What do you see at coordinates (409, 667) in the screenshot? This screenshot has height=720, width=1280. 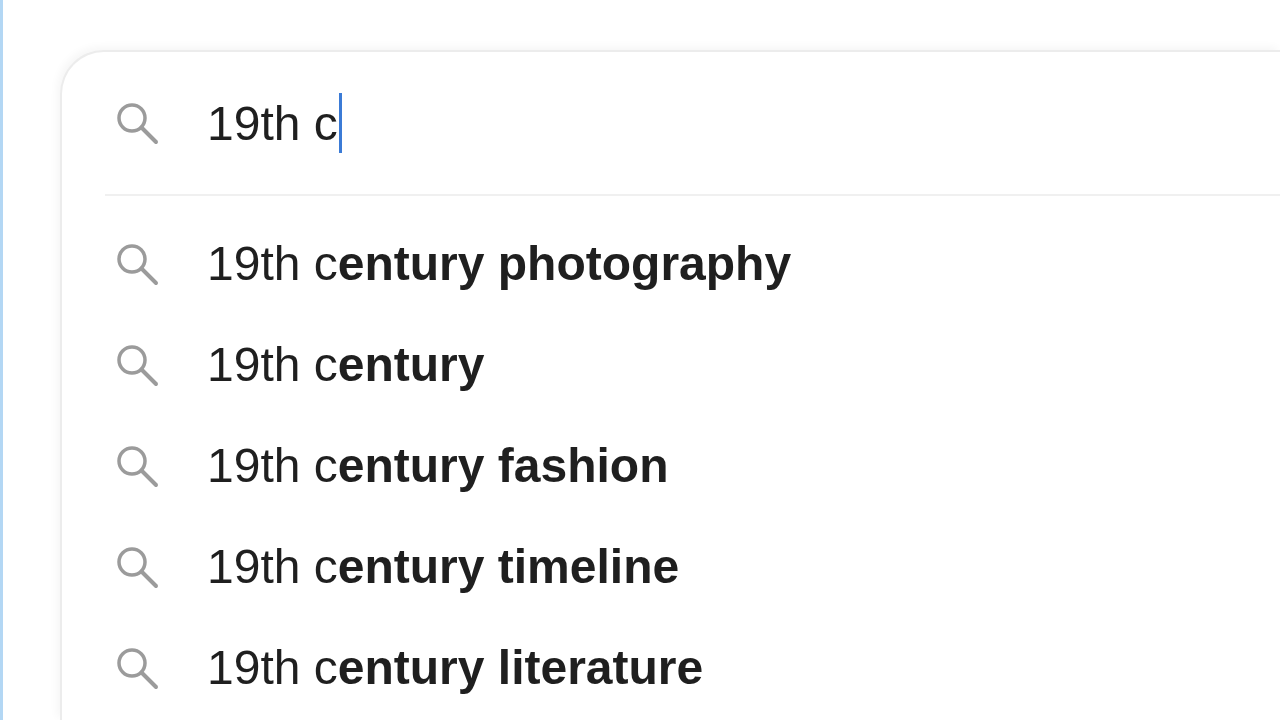 I see `suggestion-item: 19th century literature` at bounding box center [409, 667].